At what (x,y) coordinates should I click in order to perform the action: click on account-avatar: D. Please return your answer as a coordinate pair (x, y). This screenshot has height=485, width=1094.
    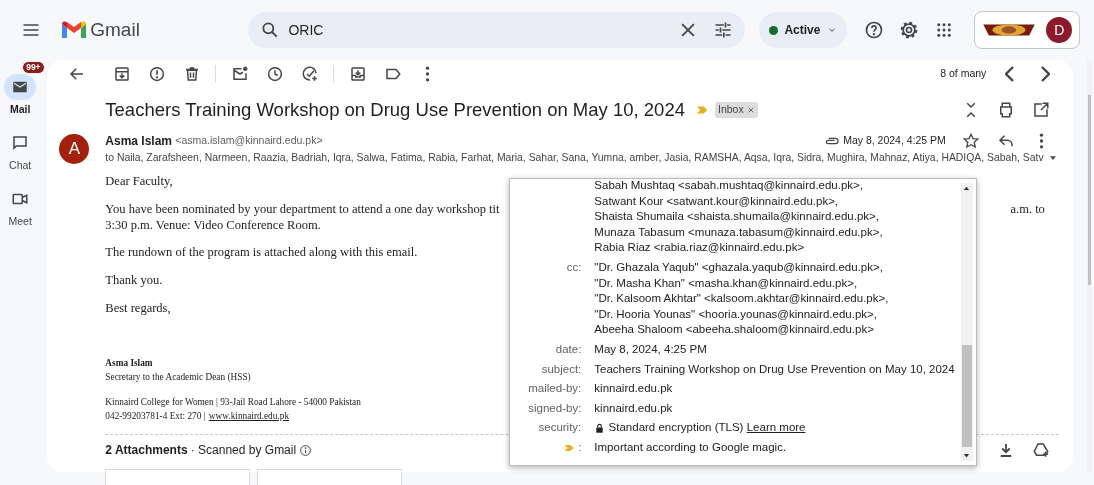
    Looking at the image, I should click on (1059, 30).